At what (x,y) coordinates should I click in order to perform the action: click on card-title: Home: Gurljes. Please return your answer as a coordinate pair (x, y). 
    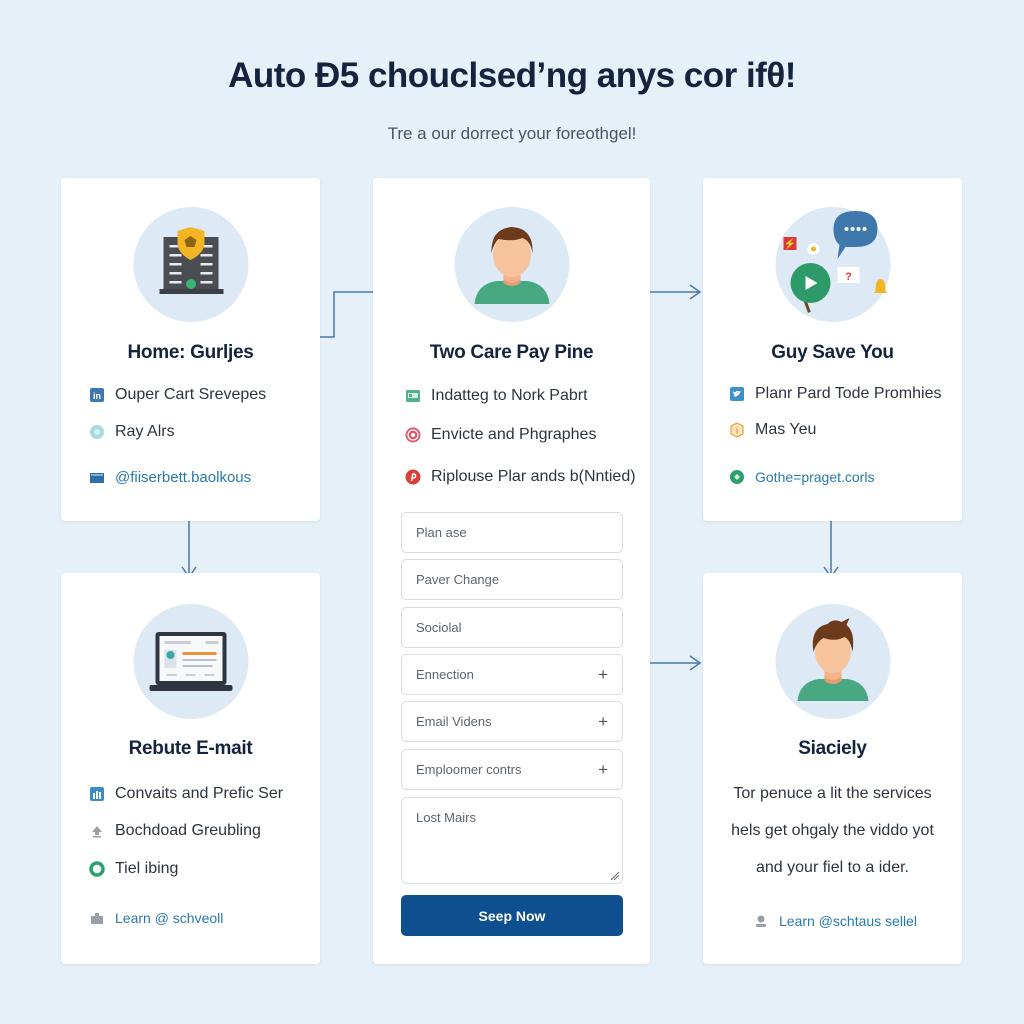
    Looking at the image, I should click on (190, 352).